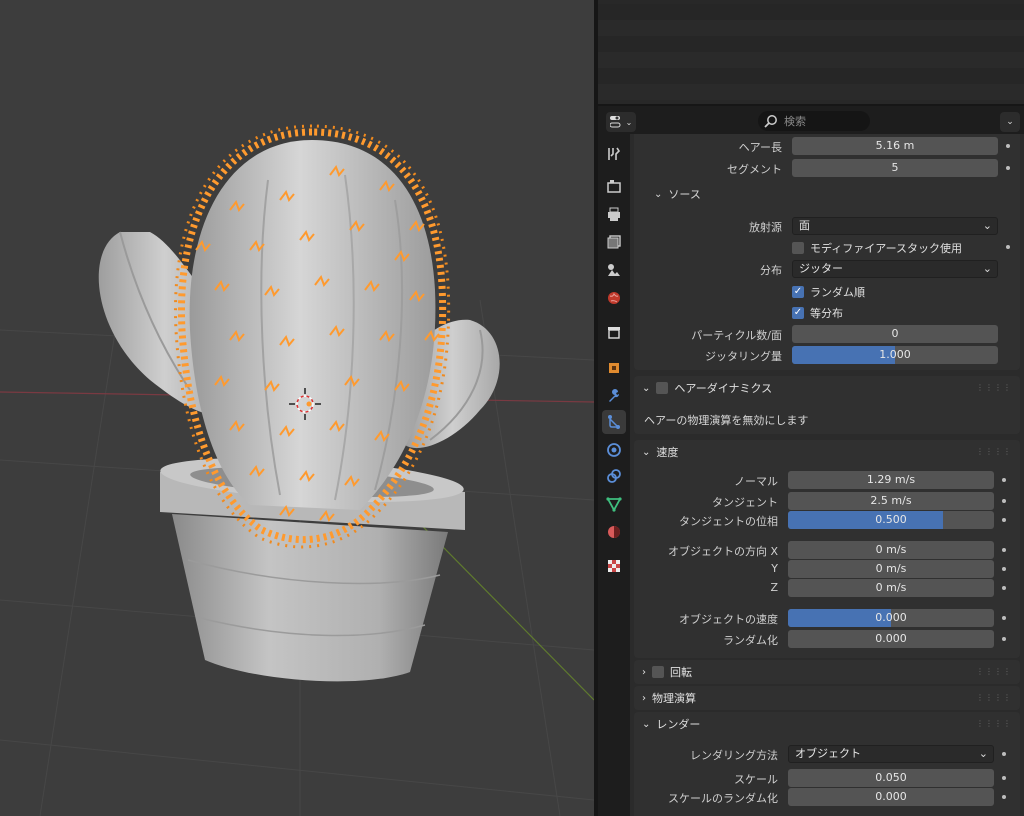 Image resolution: width=1024 pixels, height=816 pixels. I want to click on rotation-checkbox, so click(658, 672).